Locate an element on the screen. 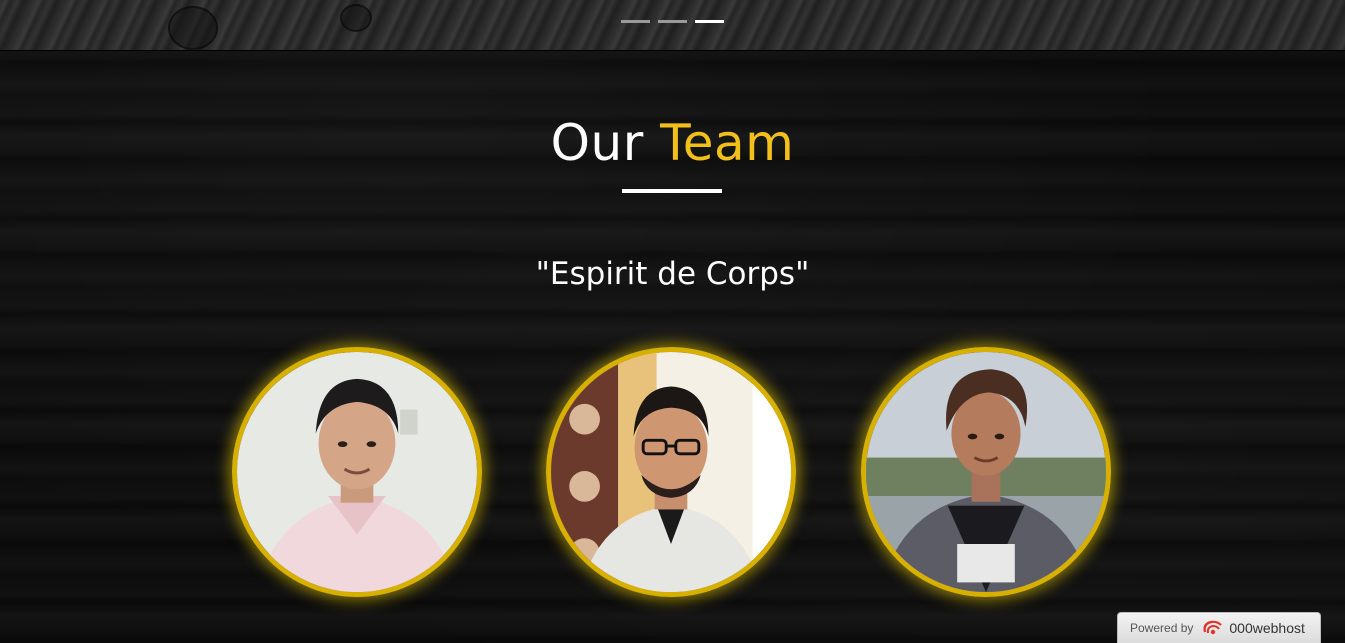 The width and height of the screenshot is (1345, 643). wood-header-strip is located at coordinates (672, 25).